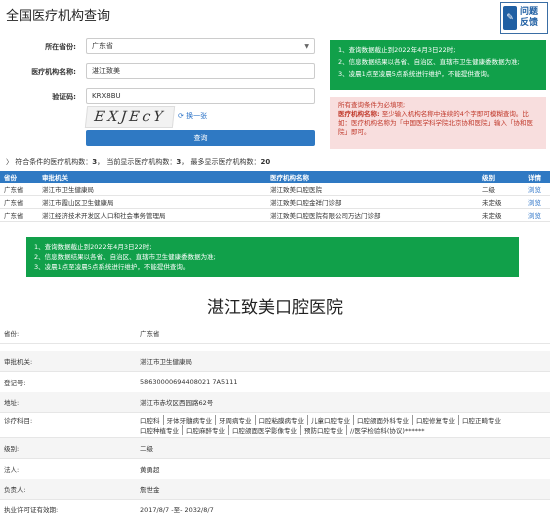 This screenshot has height=518, width=550. What do you see at coordinates (200, 138) in the screenshot?
I see `query-button: 查询` at bounding box center [200, 138].